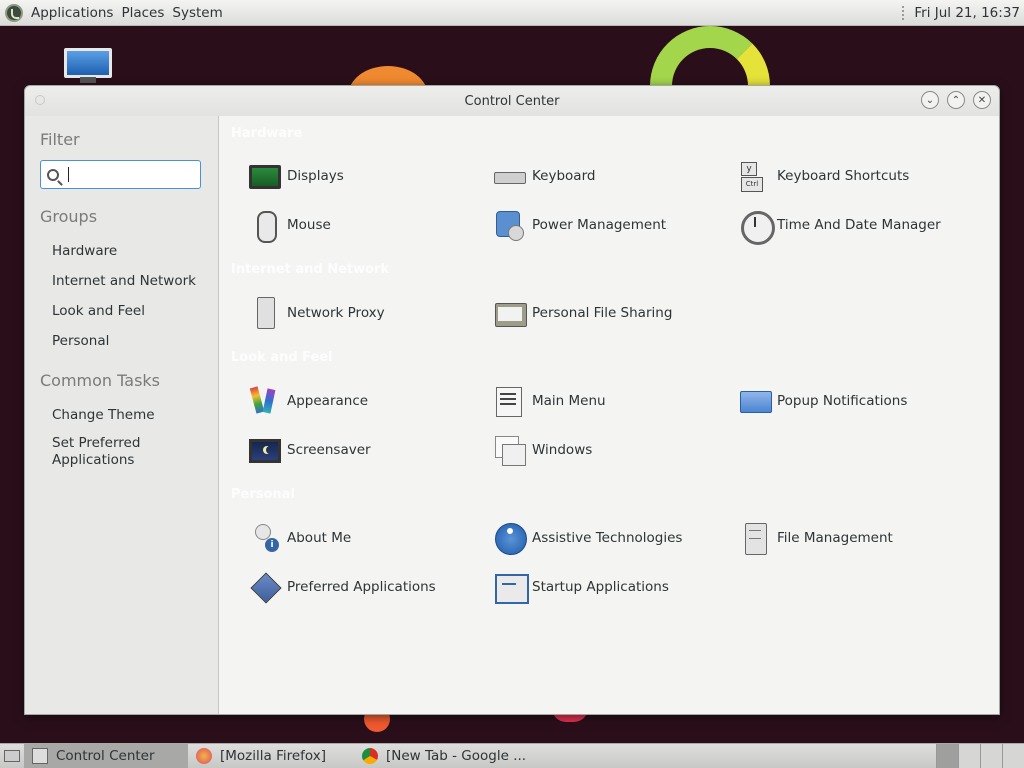 Image resolution: width=1024 pixels, height=768 pixels. Describe the element at coordinates (40, 100) in the screenshot. I see `window-menu-icon` at that location.